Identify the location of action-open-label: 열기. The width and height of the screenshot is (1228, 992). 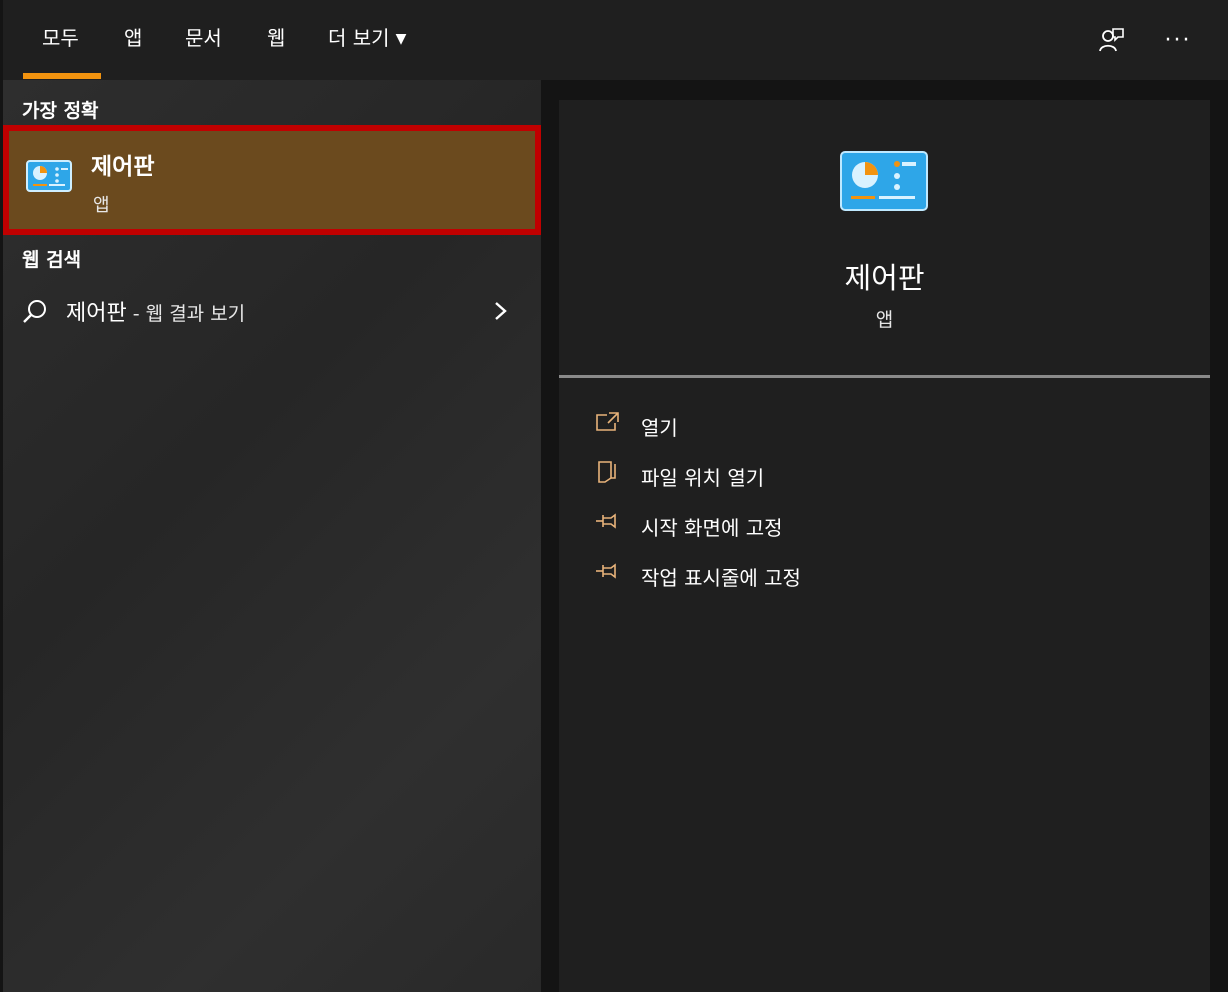
(659, 428).